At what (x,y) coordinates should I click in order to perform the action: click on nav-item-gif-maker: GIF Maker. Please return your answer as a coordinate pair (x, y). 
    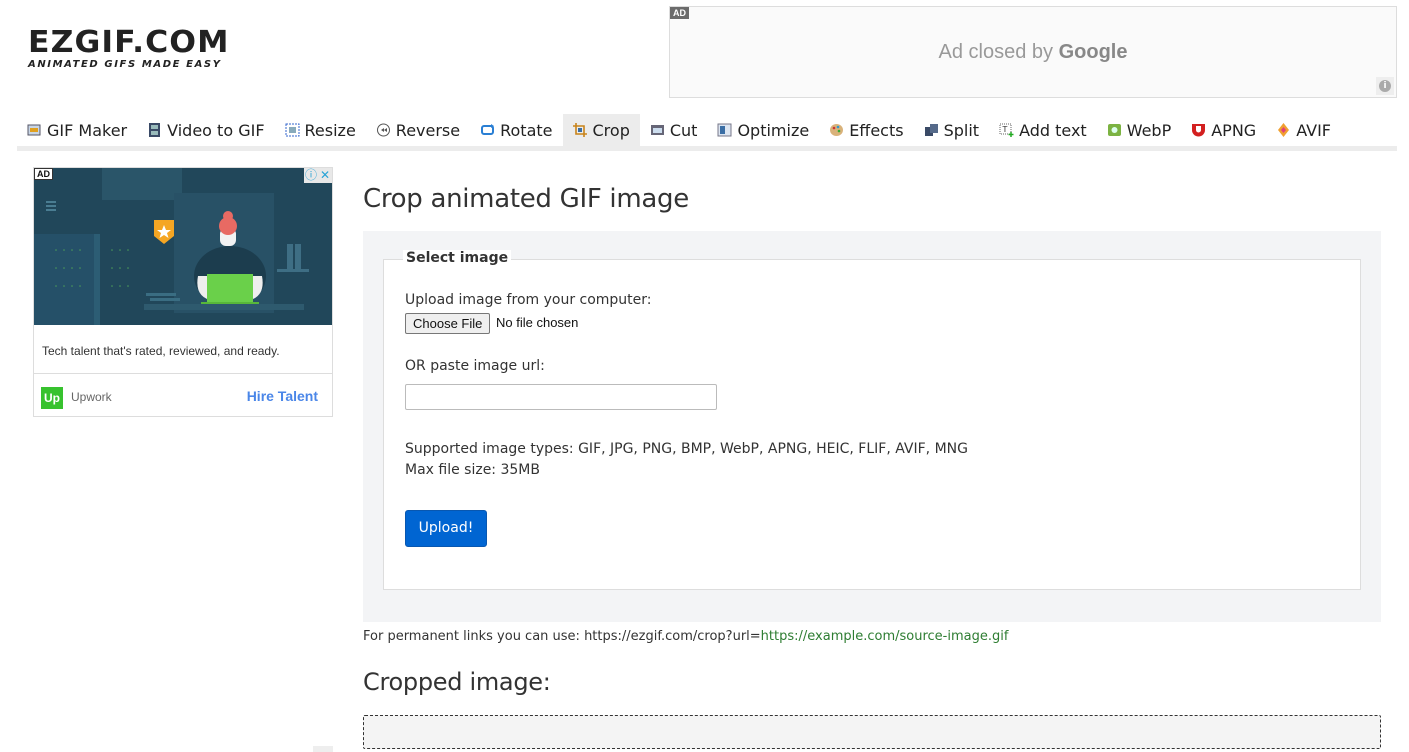
    Looking at the image, I should click on (77, 130).